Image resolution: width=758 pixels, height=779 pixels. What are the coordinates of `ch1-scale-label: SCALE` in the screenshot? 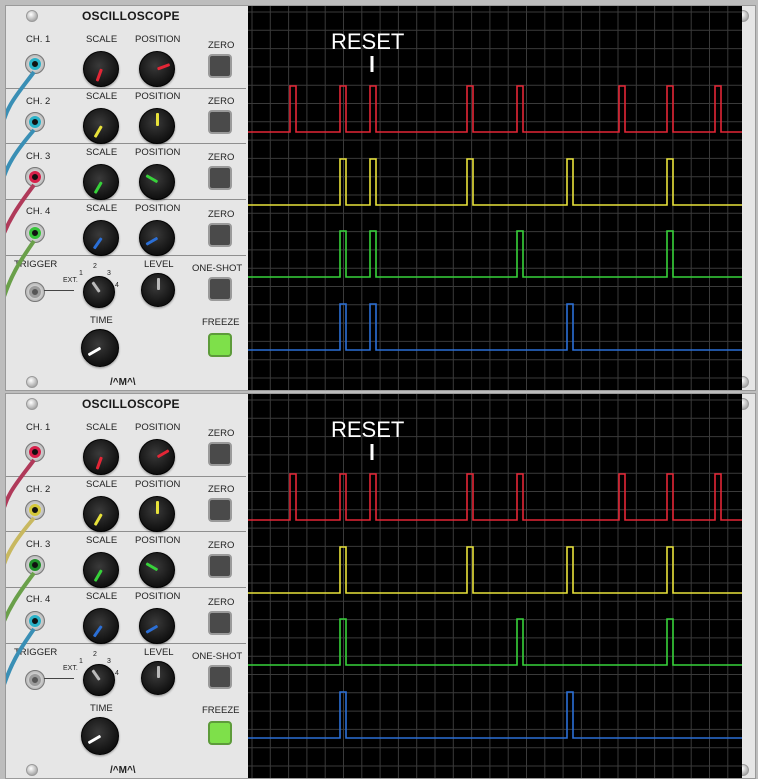 It's located at (102, 39).